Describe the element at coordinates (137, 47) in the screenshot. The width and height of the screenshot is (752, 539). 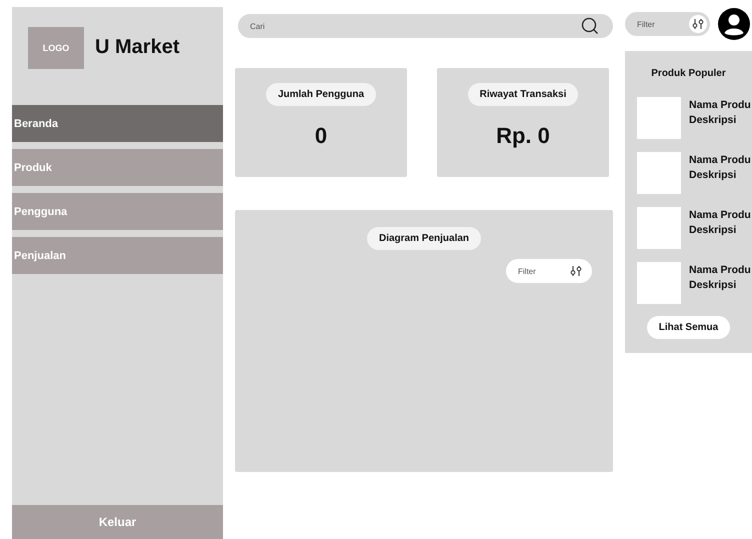
I see `app-name: U Market` at that location.